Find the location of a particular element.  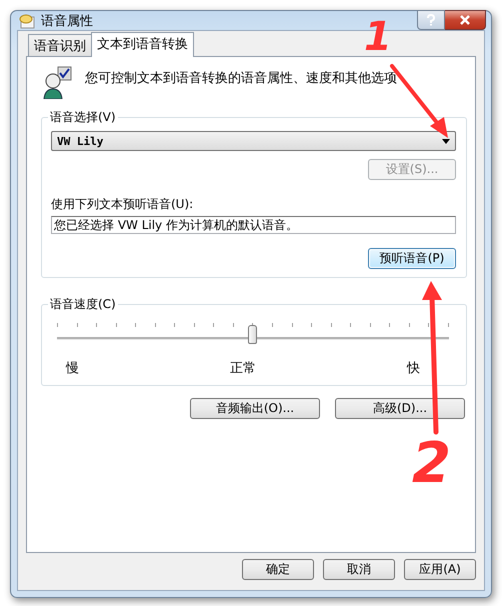

speed-label: 正常 is located at coordinates (243, 368).